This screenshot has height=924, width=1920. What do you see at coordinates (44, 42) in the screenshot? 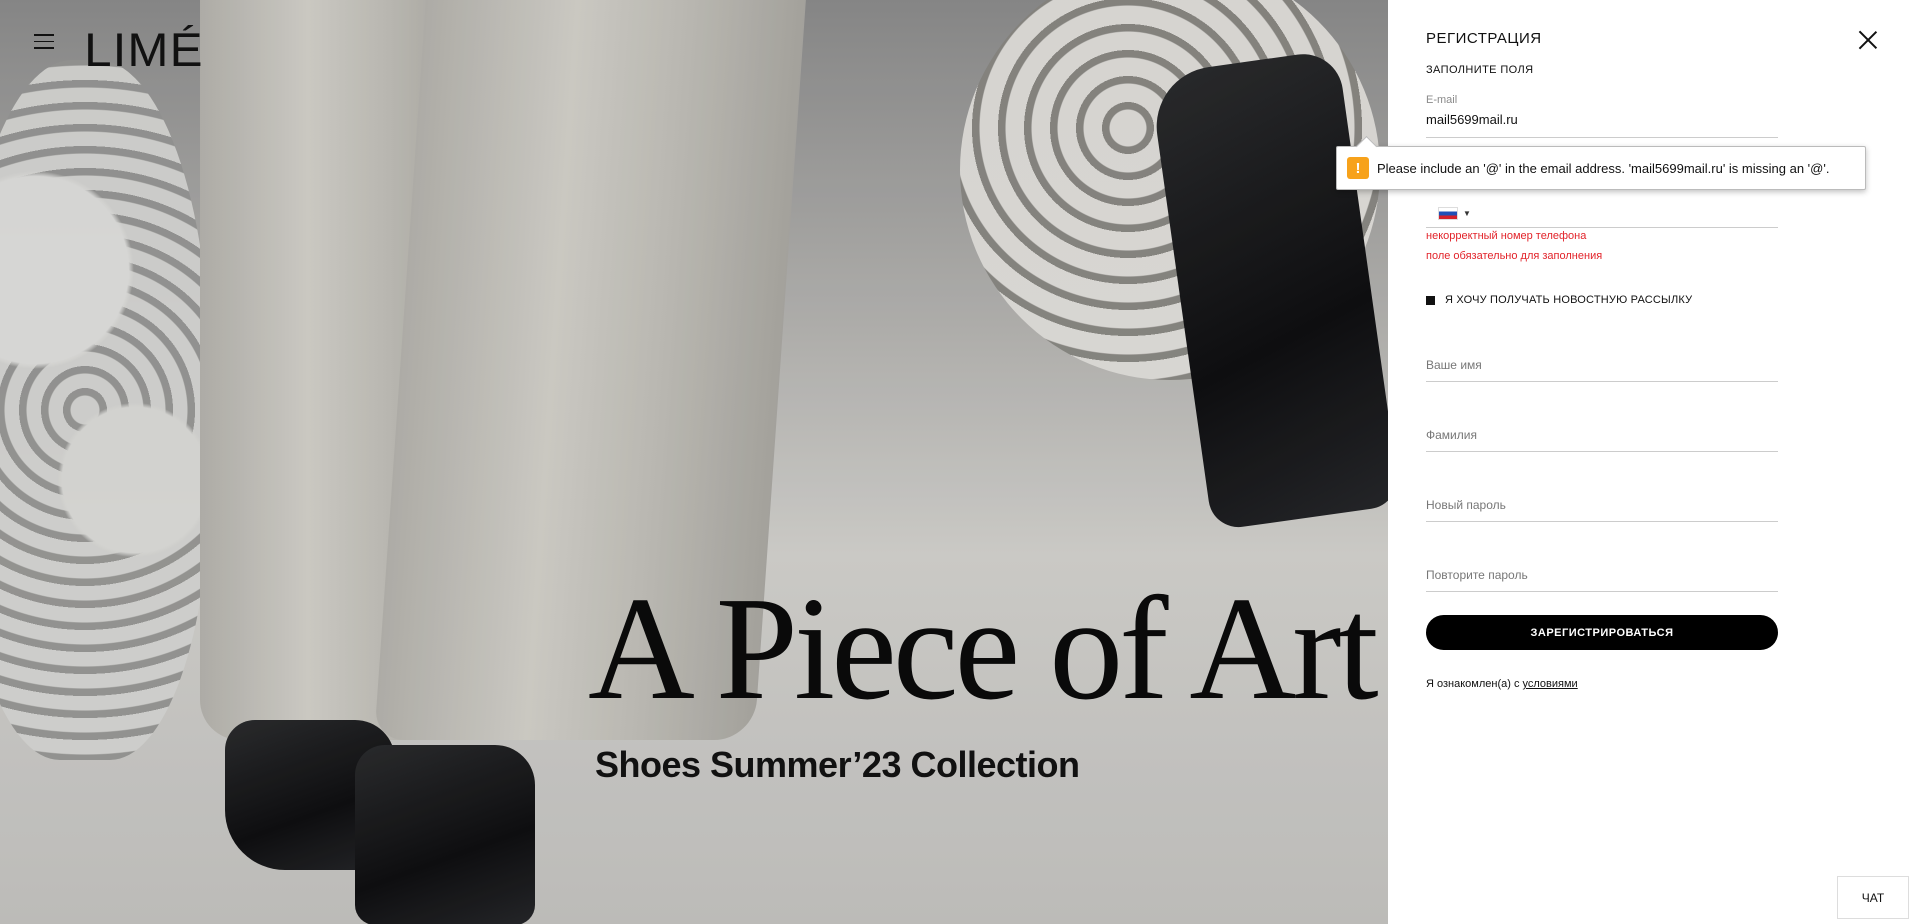
I see `menu-icon` at bounding box center [44, 42].